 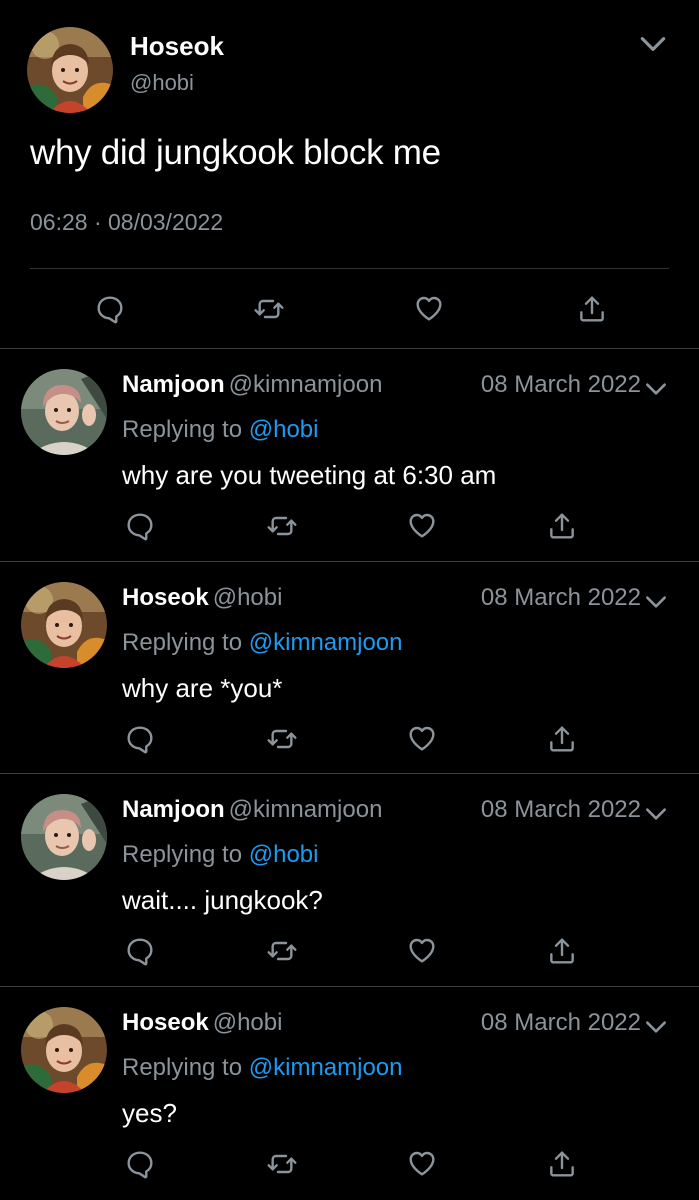 What do you see at coordinates (222, 900) in the screenshot?
I see `tweet-text: wait.... jungkook?` at bounding box center [222, 900].